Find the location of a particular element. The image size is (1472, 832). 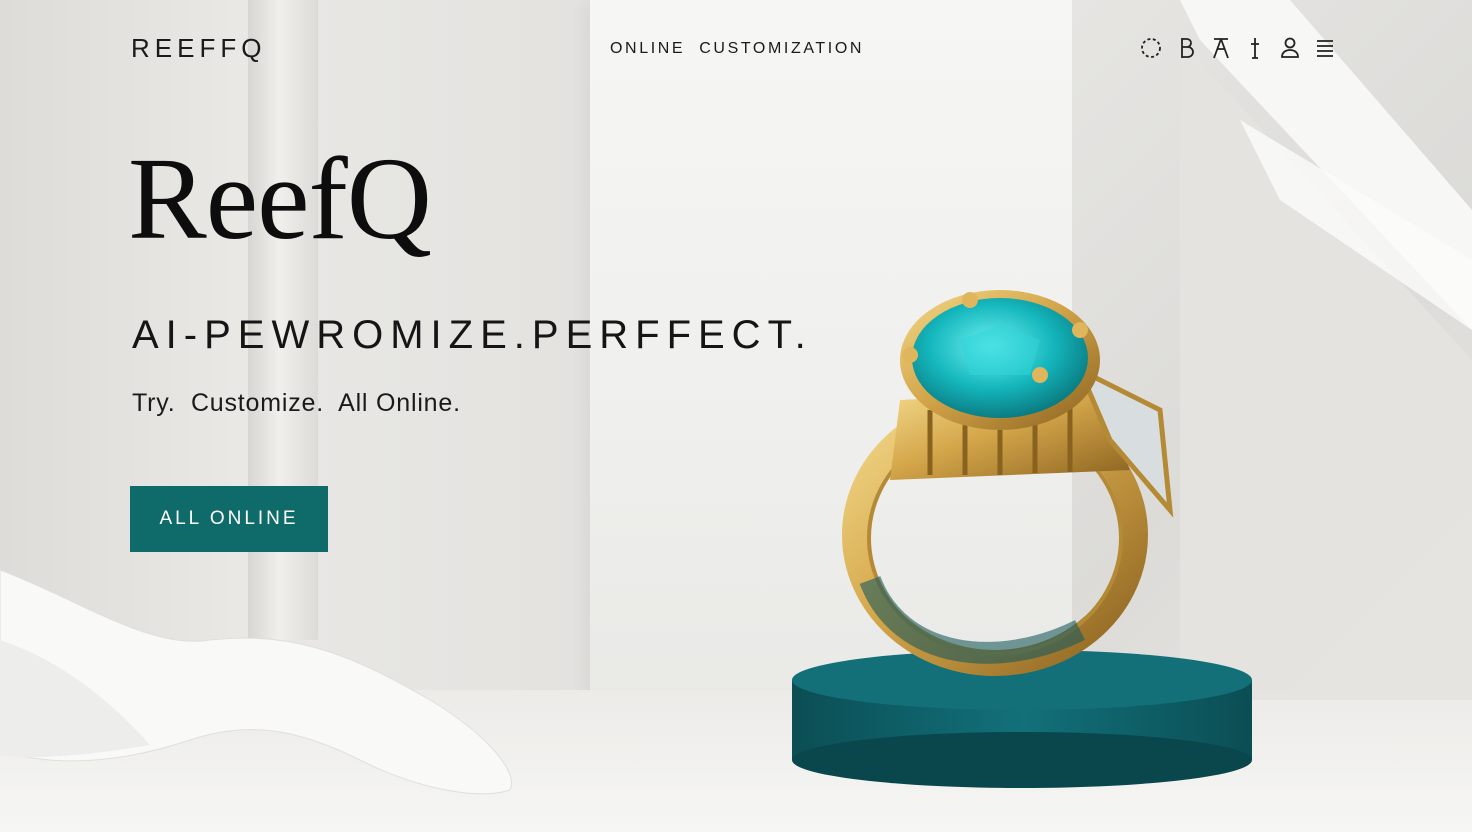

hero-title: ReefQ is located at coordinates (280, 198).